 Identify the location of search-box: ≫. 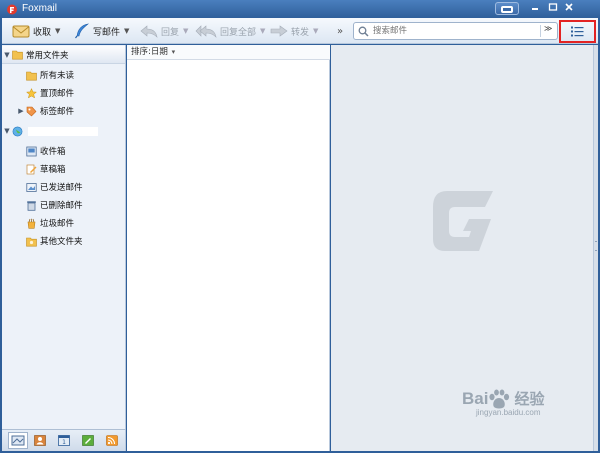
(455, 31).